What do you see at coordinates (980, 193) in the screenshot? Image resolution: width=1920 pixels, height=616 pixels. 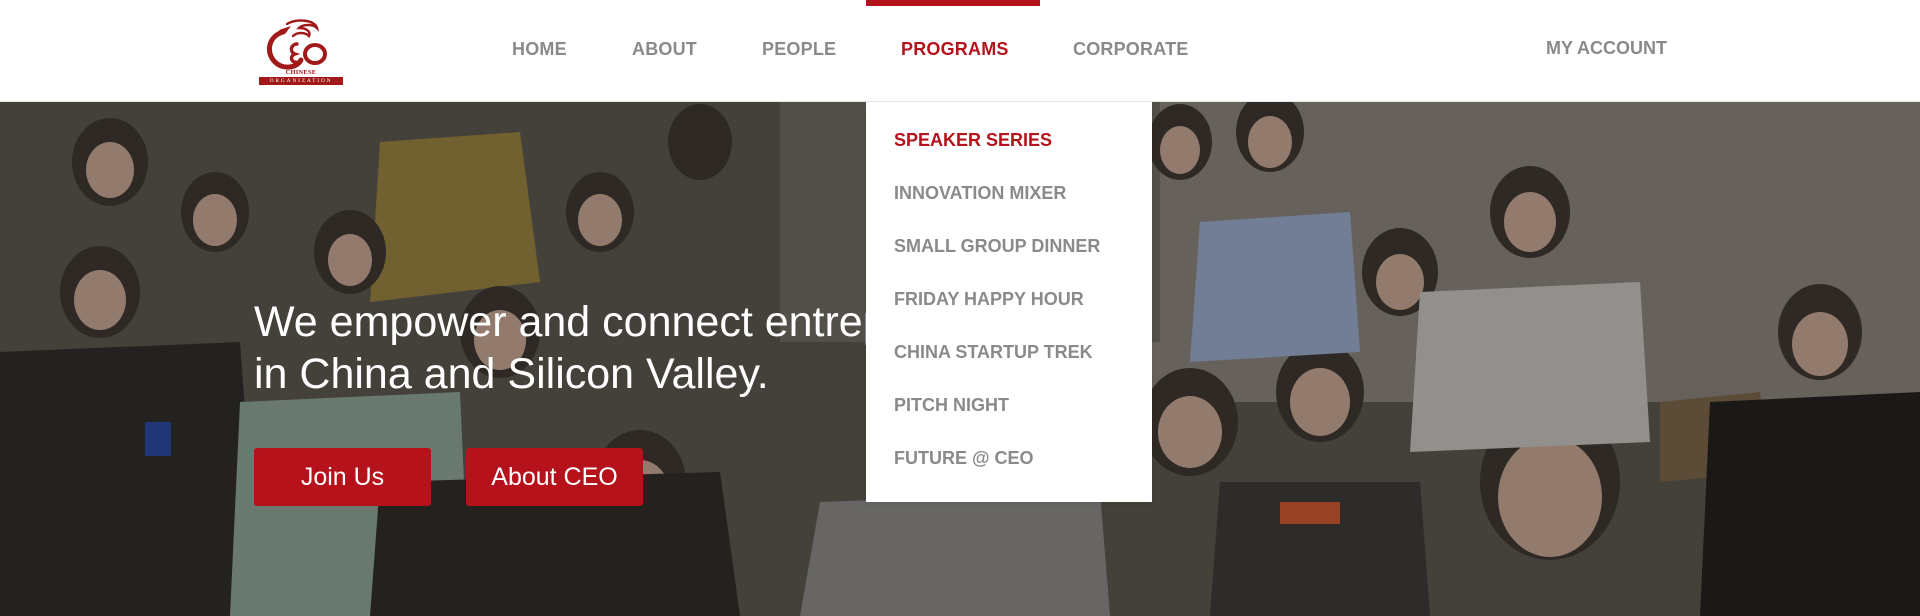 I see `dropdown-item-innovation-mixer: INNOVATION MIXER` at bounding box center [980, 193].